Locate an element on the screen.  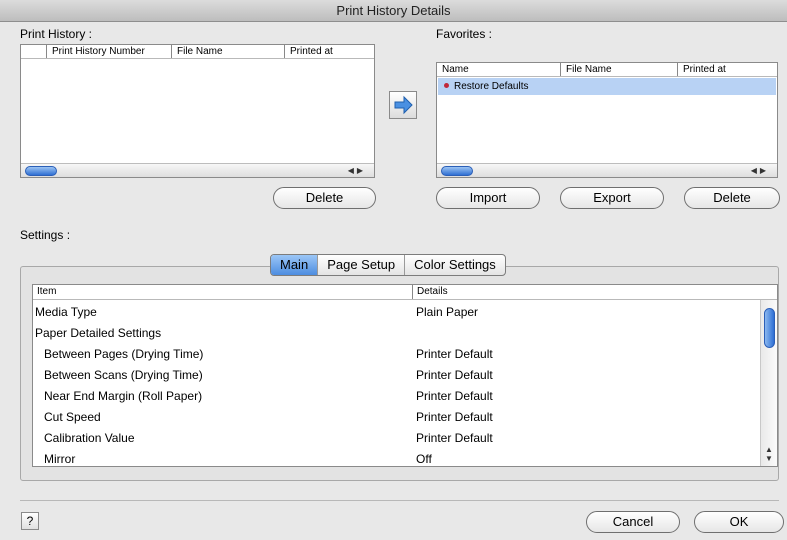
settings-vscrollbar: ▲ ▼ is located at coordinates (768, 383).